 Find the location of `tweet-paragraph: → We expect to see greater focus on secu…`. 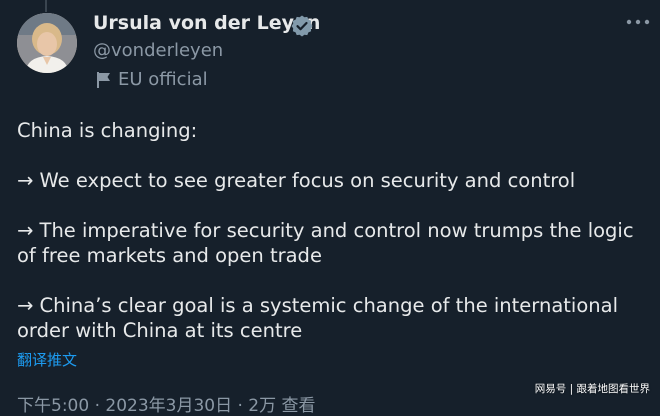

tweet-paragraph: → We expect to see greater focus on secu… is located at coordinates (296, 180).